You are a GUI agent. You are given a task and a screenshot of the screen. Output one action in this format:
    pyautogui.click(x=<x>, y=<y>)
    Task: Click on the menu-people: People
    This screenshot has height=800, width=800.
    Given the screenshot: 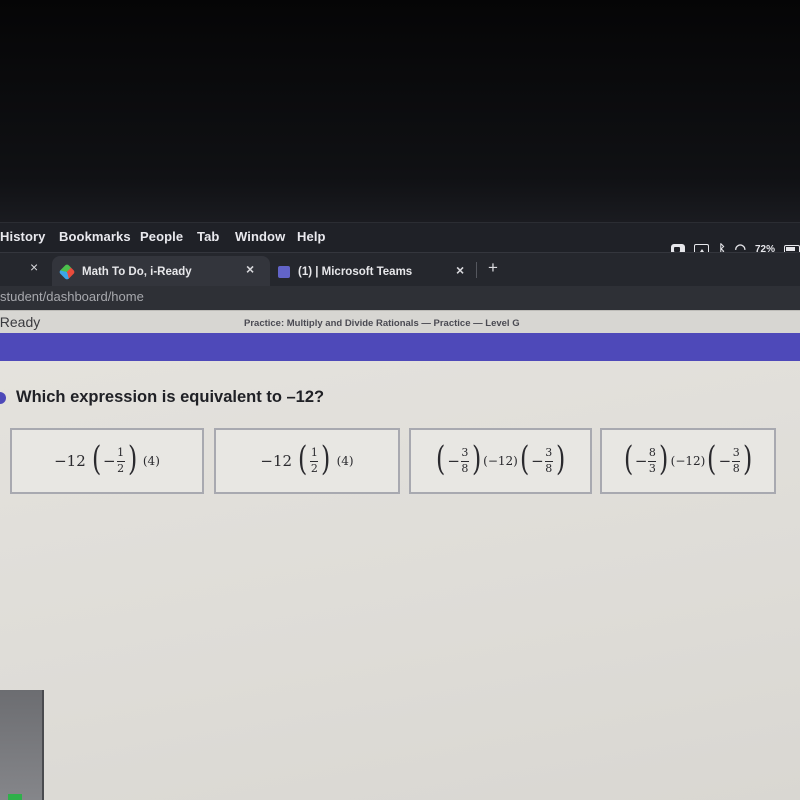 What is the action you would take?
    pyautogui.click(x=161, y=236)
    